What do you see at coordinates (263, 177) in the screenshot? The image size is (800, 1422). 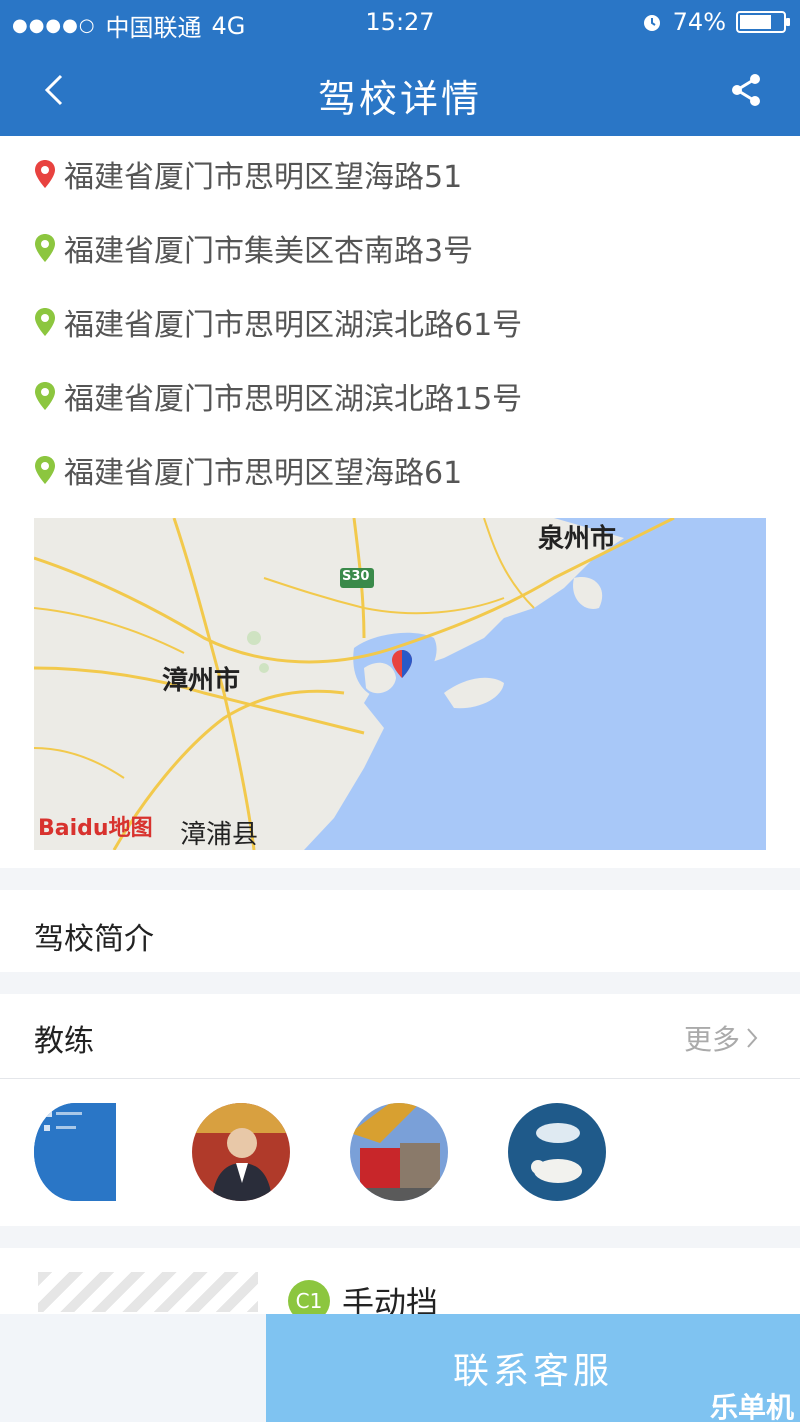 I see `address-text: 福建省厦门市思明区望海路51` at bounding box center [263, 177].